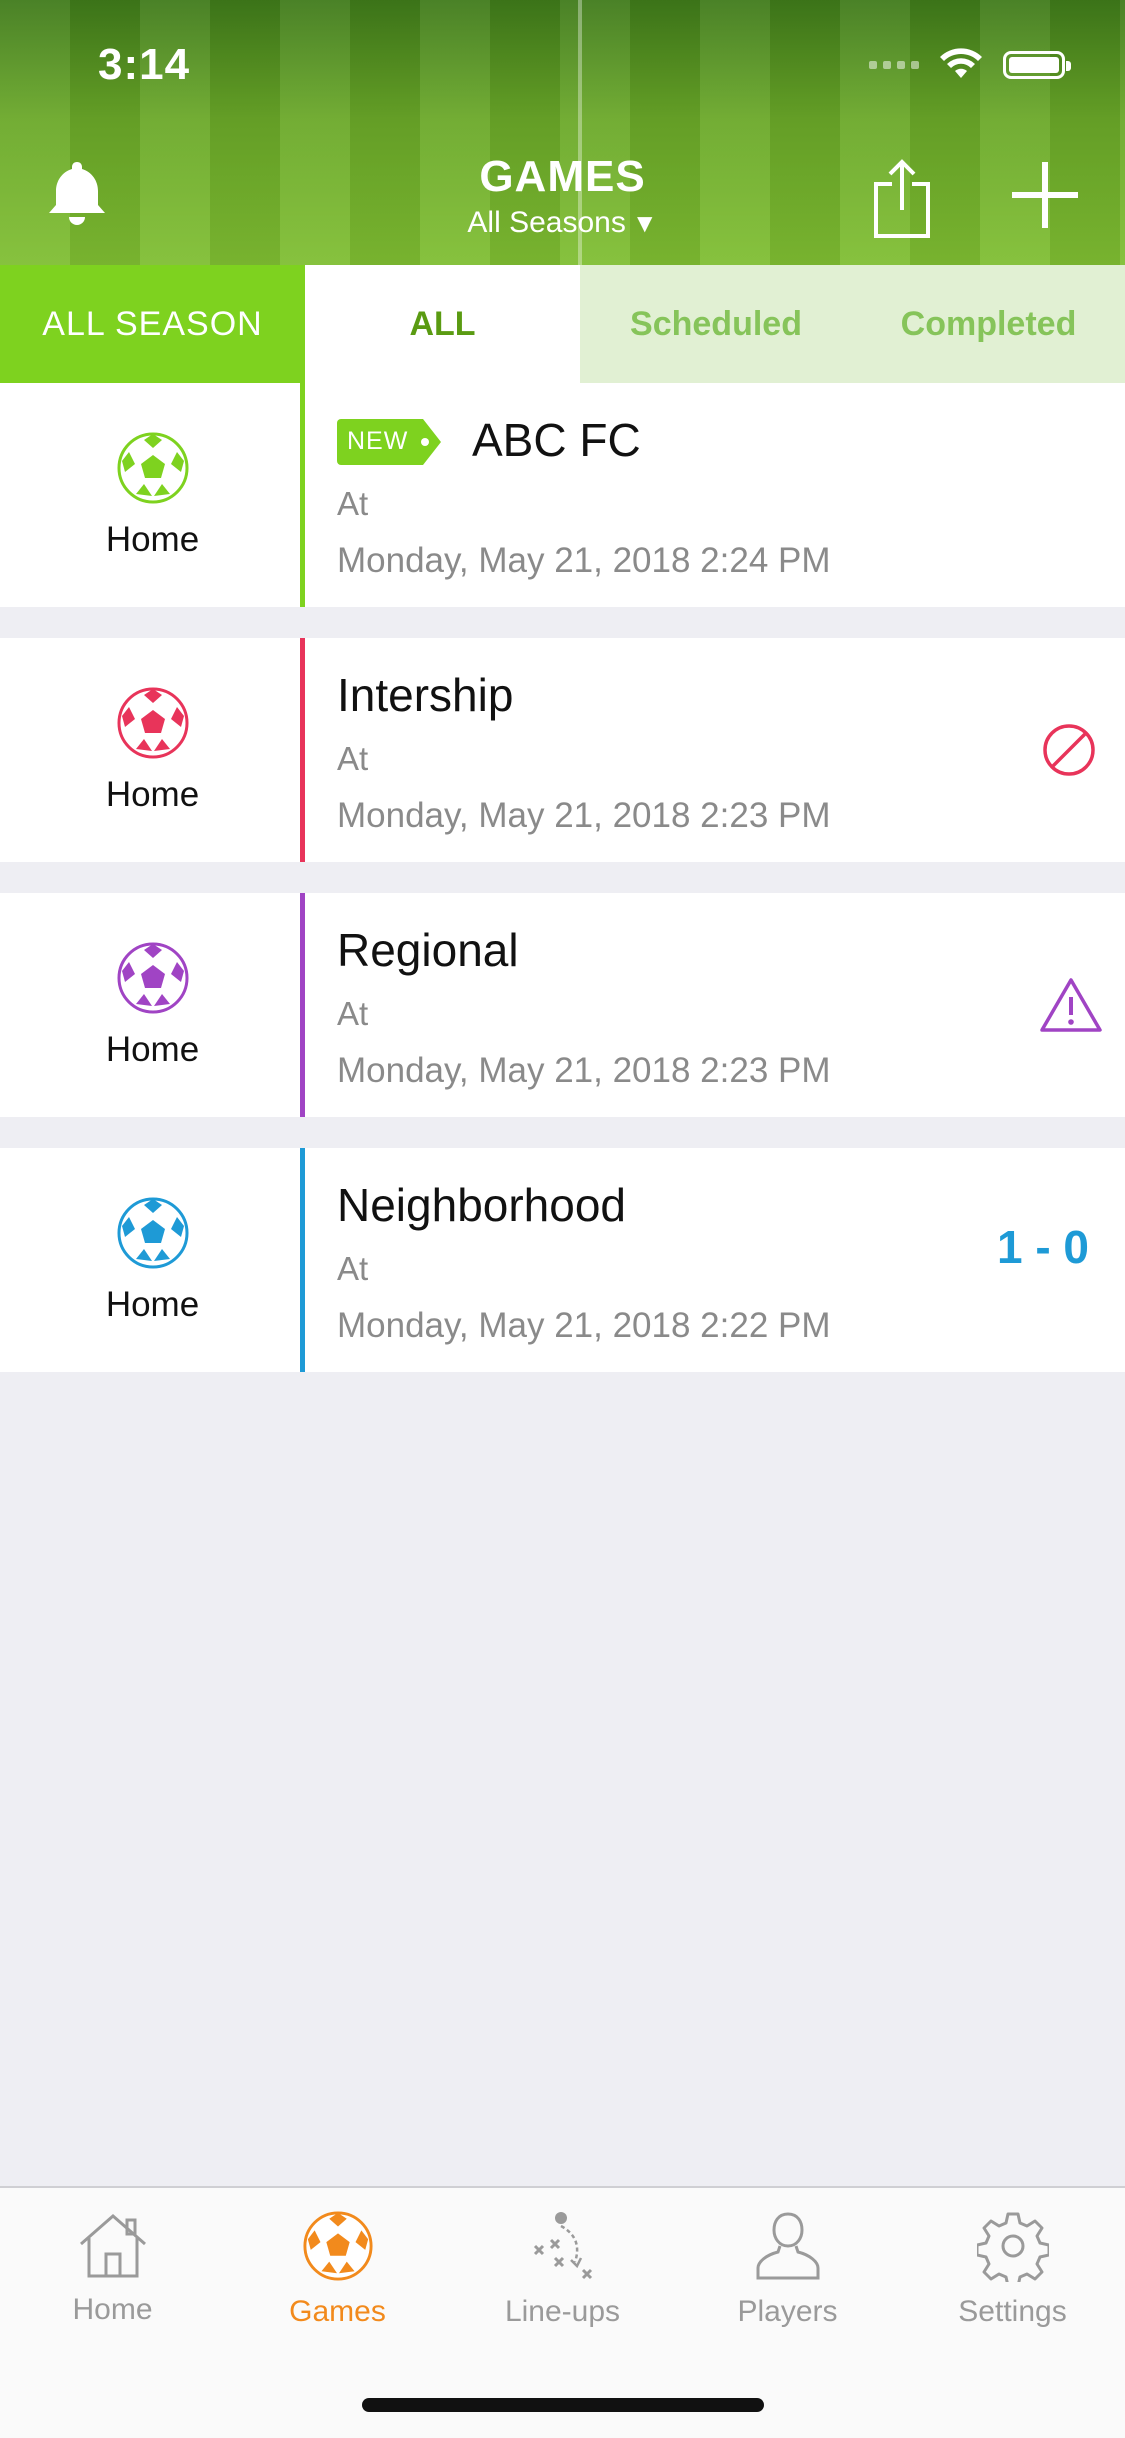 Image resolution: width=1125 pixels, height=2438 pixels. I want to click on page-title: GAMES, so click(562, 176).